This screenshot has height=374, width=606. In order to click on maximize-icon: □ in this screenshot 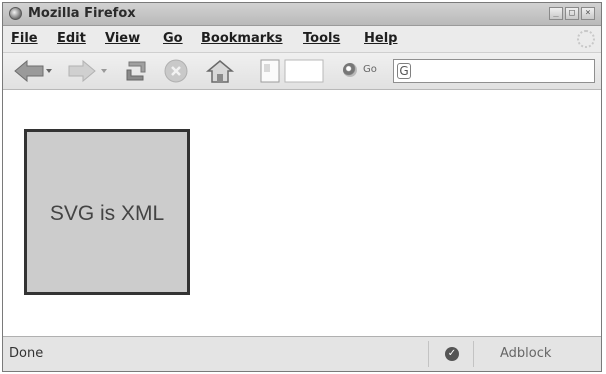, I will do `click(572, 13)`.